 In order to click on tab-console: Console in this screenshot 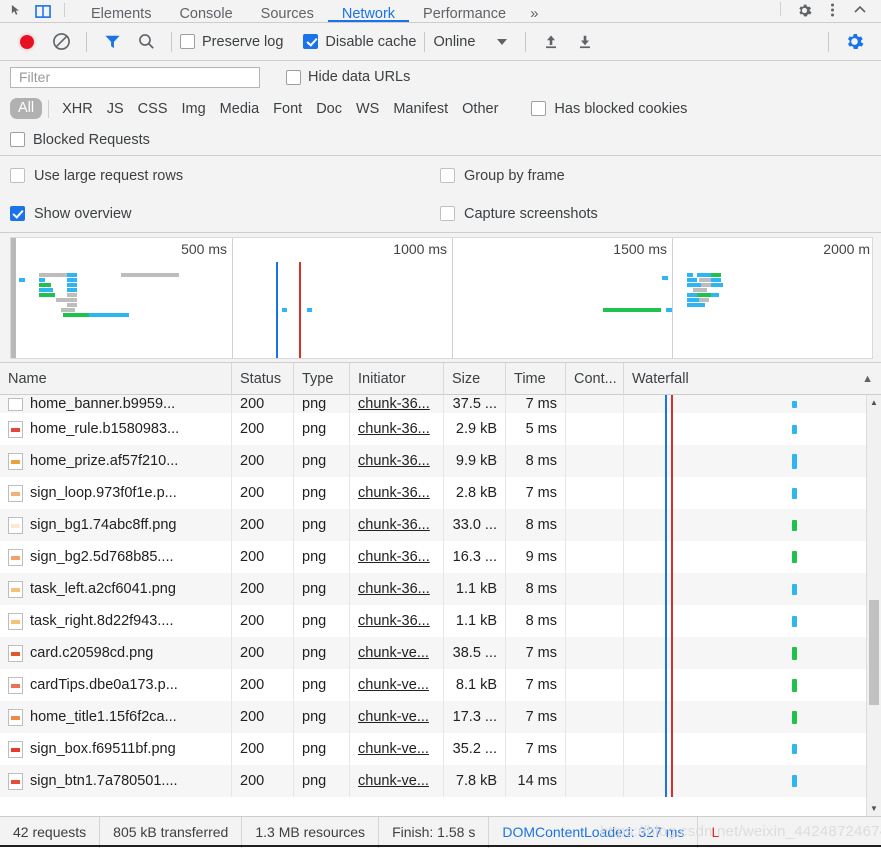, I will do `click(205, 11)`.